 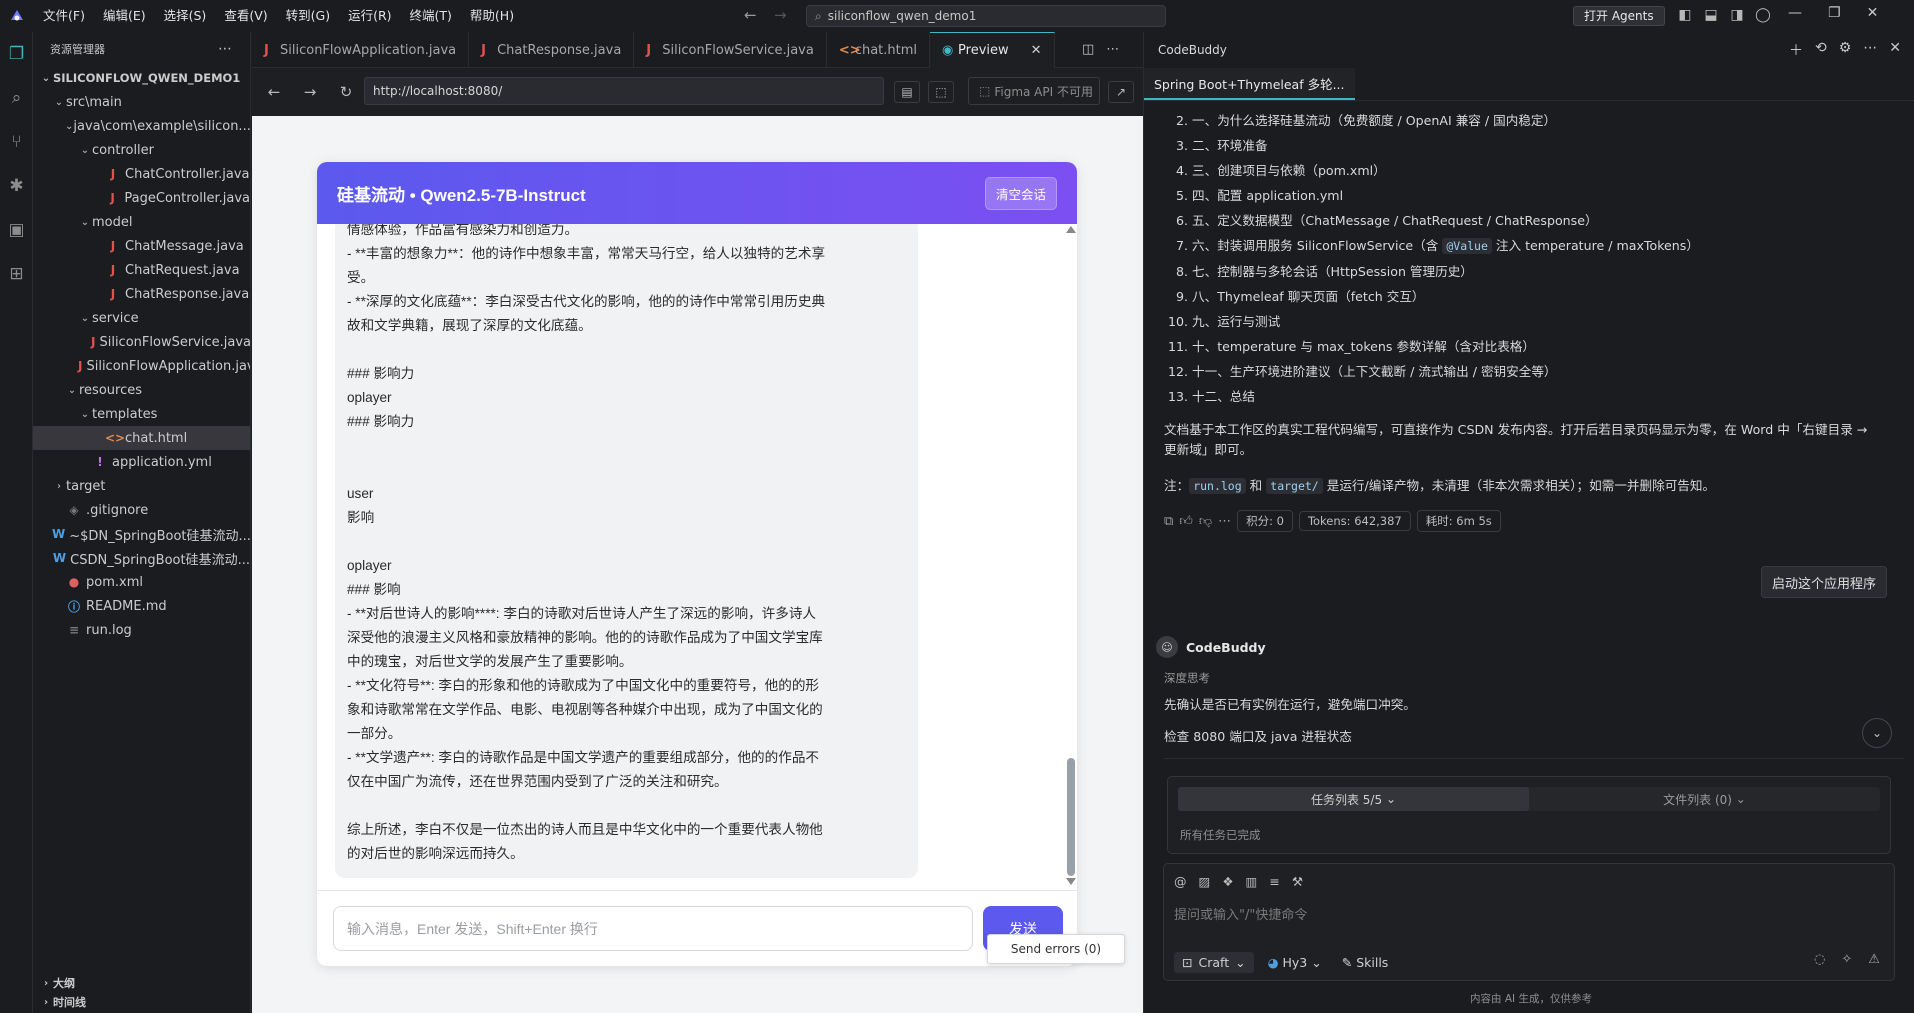 I want to click on thumbs-up-icon: 👍︎, so click(x=1186, y=521).